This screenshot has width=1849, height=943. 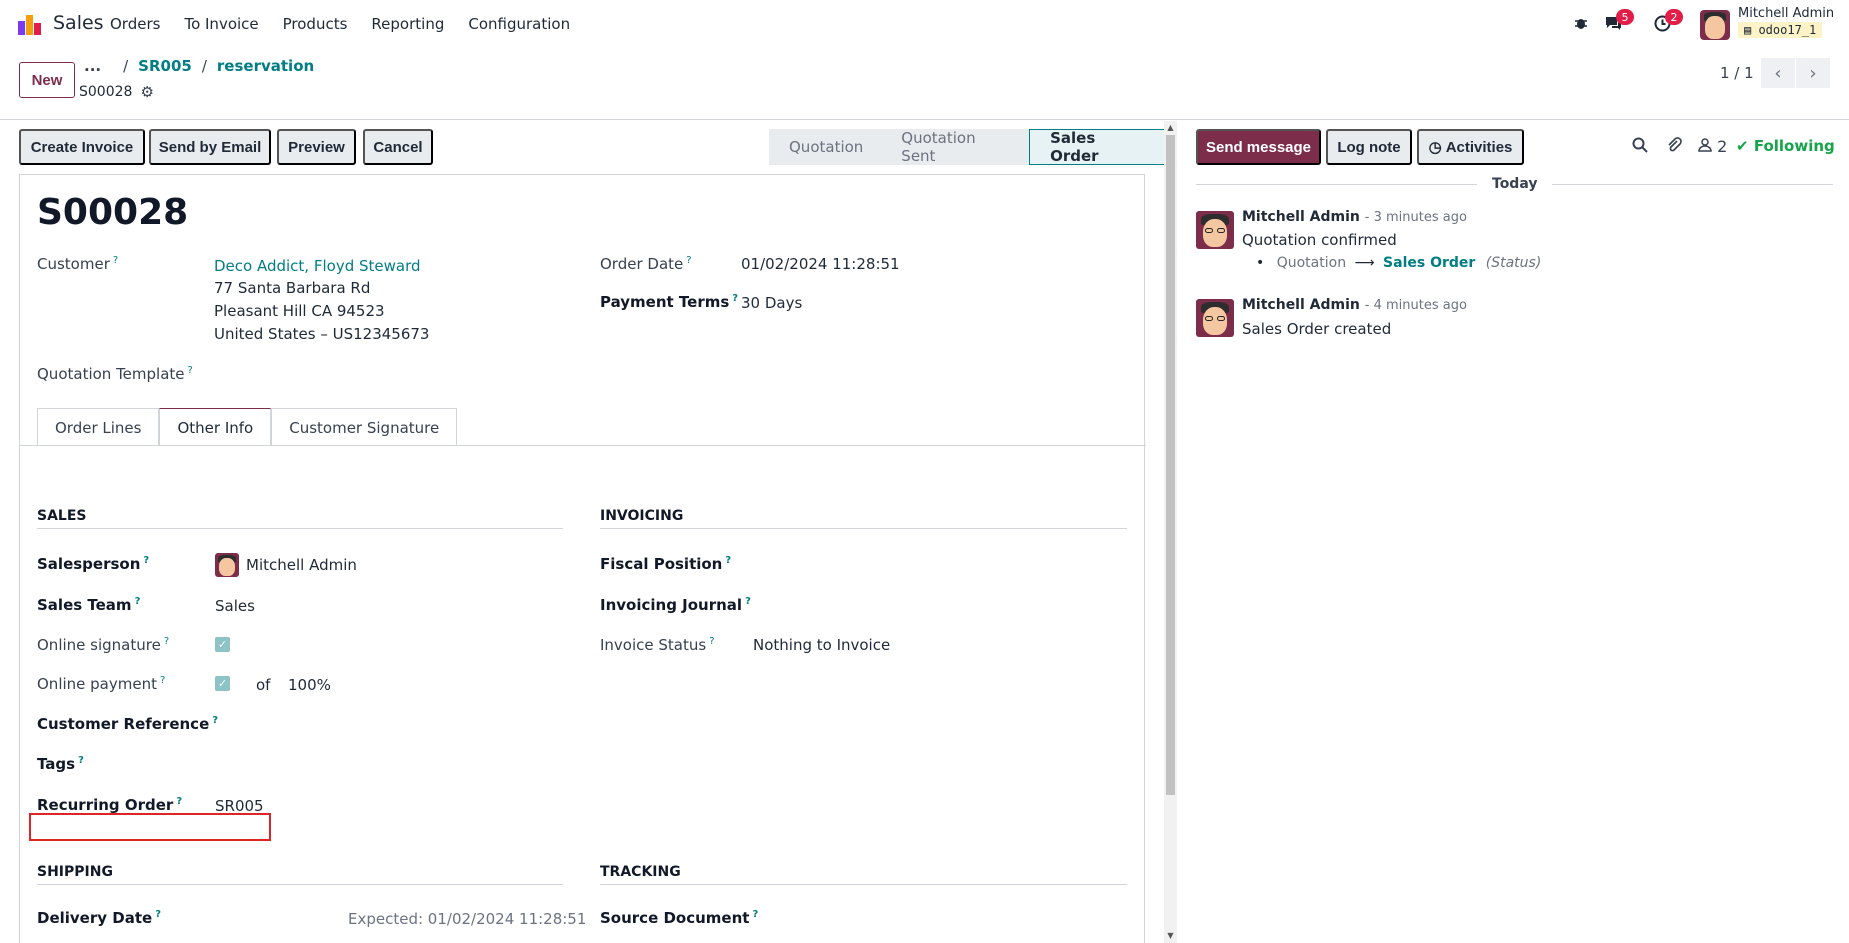 I want to click on invoicing-journal-label: Invoicing Journal?, so click(x=675, y=605).